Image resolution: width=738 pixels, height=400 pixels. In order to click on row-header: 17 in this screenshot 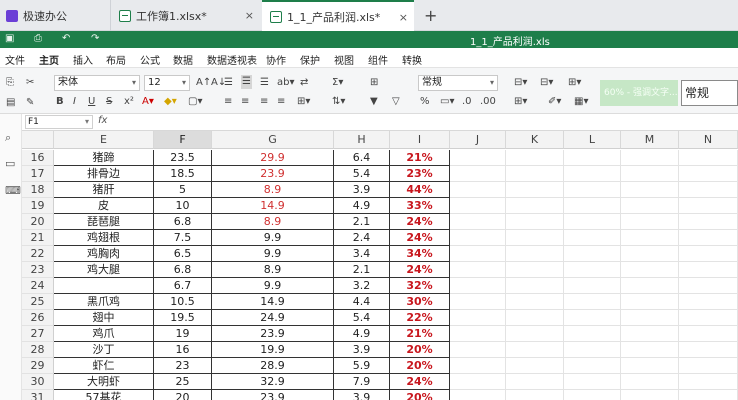, I will do `click(38, 174)`.